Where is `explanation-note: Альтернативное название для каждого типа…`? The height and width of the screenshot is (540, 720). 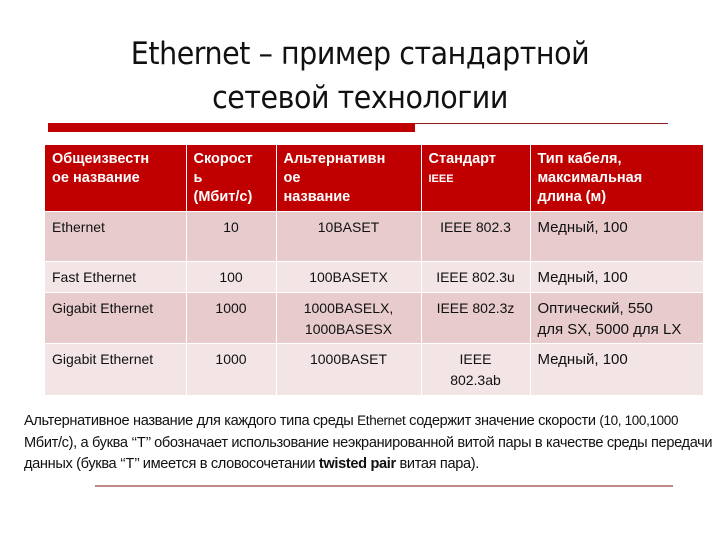 explanation-note: Альтернативное название для каждого типа… is located at coordinates (368, 442).